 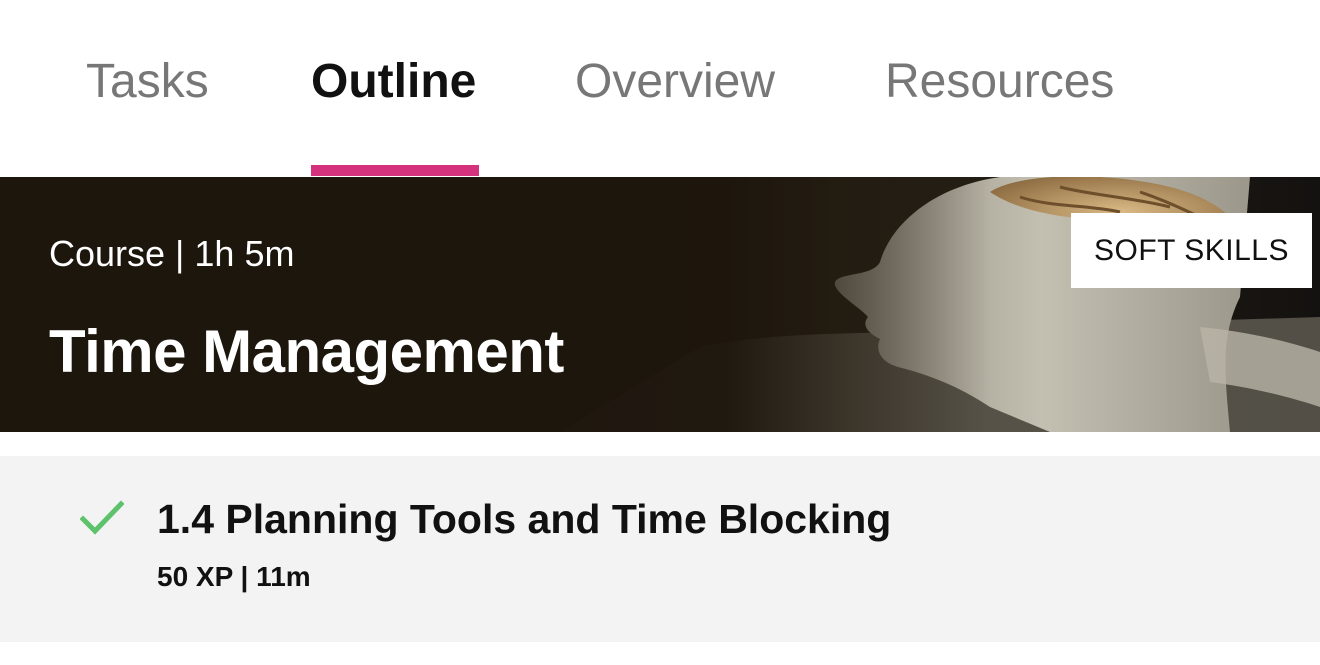 I want to click on lesson-meta: 50 XP | 11m, so click(x=234, y=576).